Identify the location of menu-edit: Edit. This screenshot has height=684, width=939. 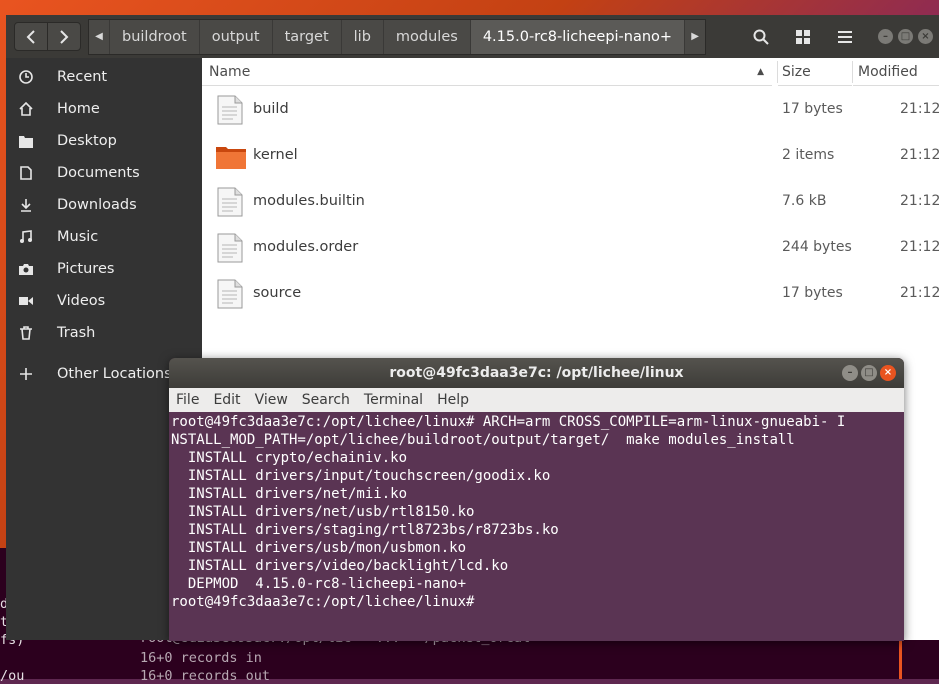
(226, 400).